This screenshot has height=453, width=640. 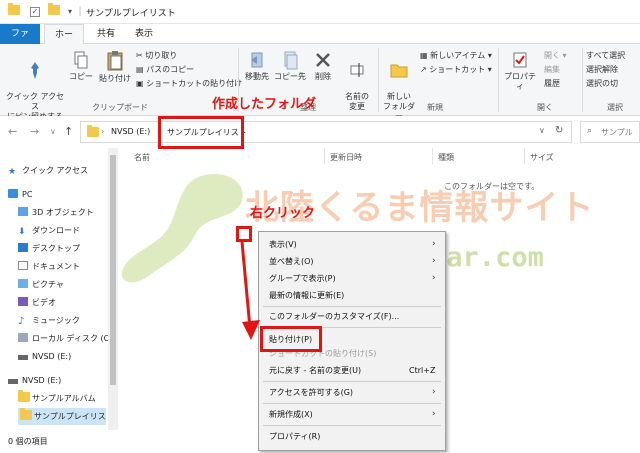 I want to click on nav-label: NVSD (E:), so click(x=42, y=380).